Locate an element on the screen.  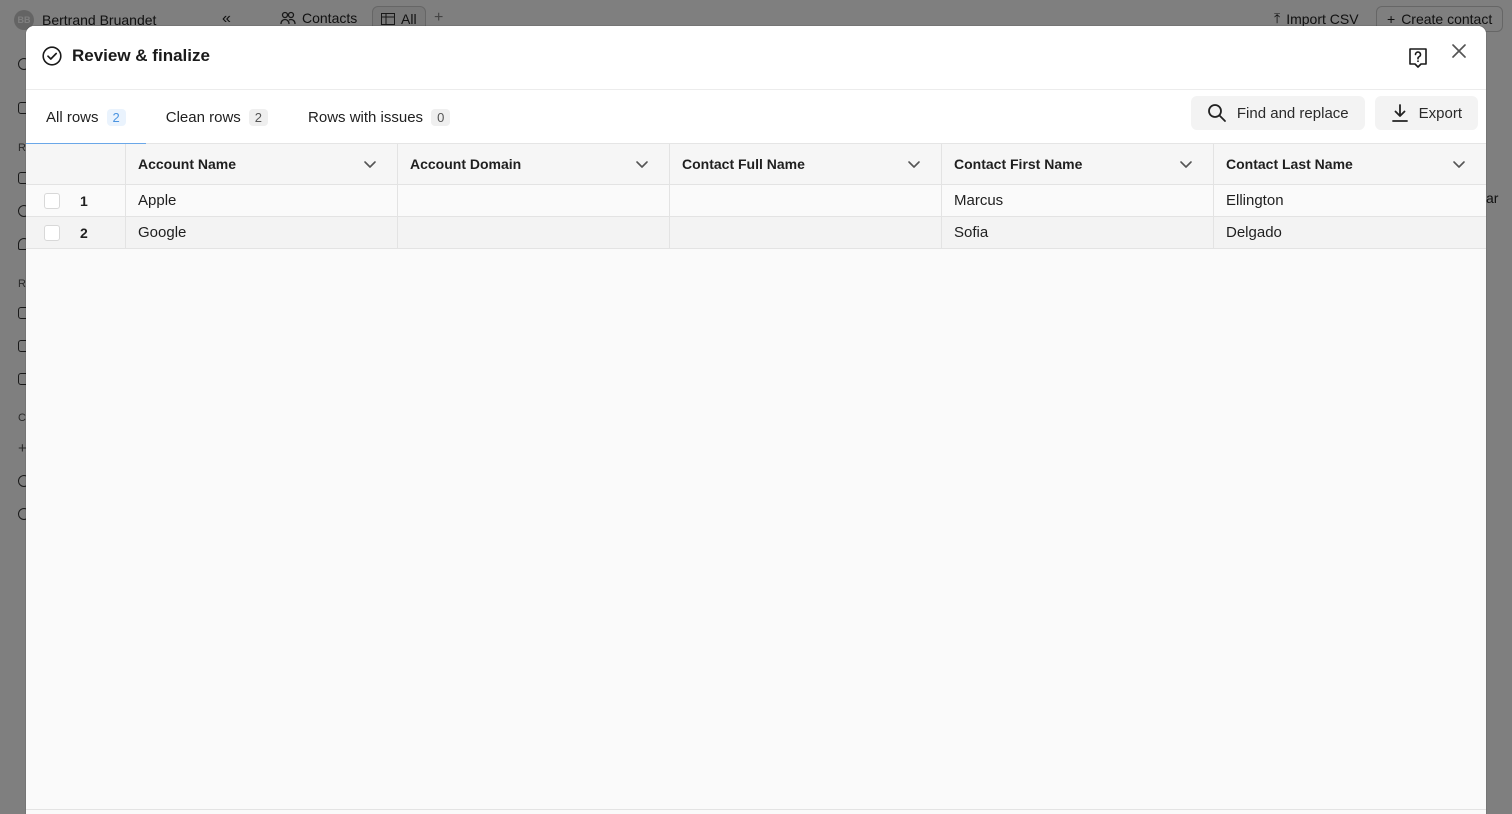
row-index-cell: 2 is located at coordinates (76, 232).